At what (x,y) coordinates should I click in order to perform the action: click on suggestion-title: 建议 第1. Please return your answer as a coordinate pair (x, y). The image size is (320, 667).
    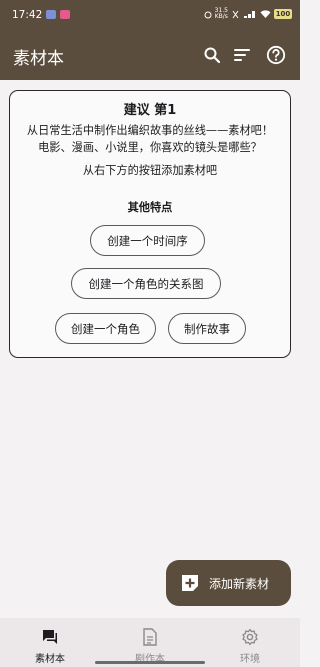
    Looking at the image, I should click on (150, 110).